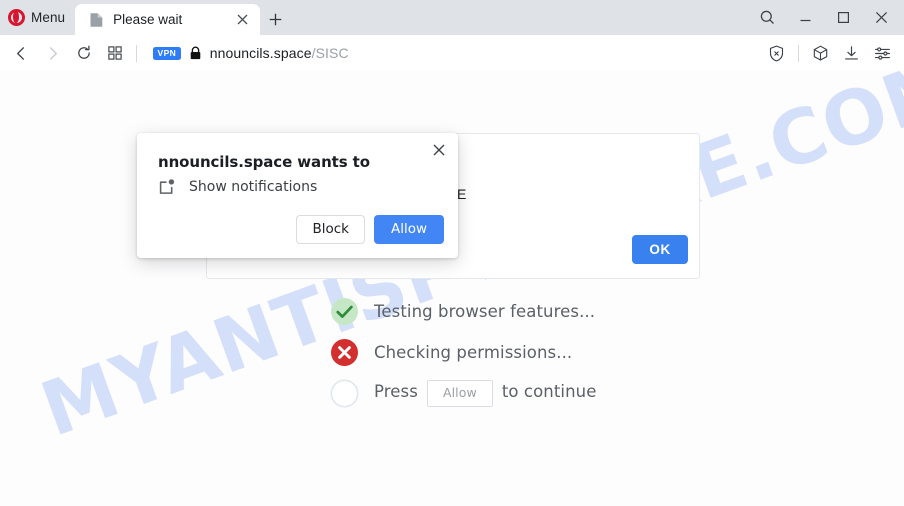 The image size is (904, 506). I want to click on vpn-badge: VPN, so click(167, 53).